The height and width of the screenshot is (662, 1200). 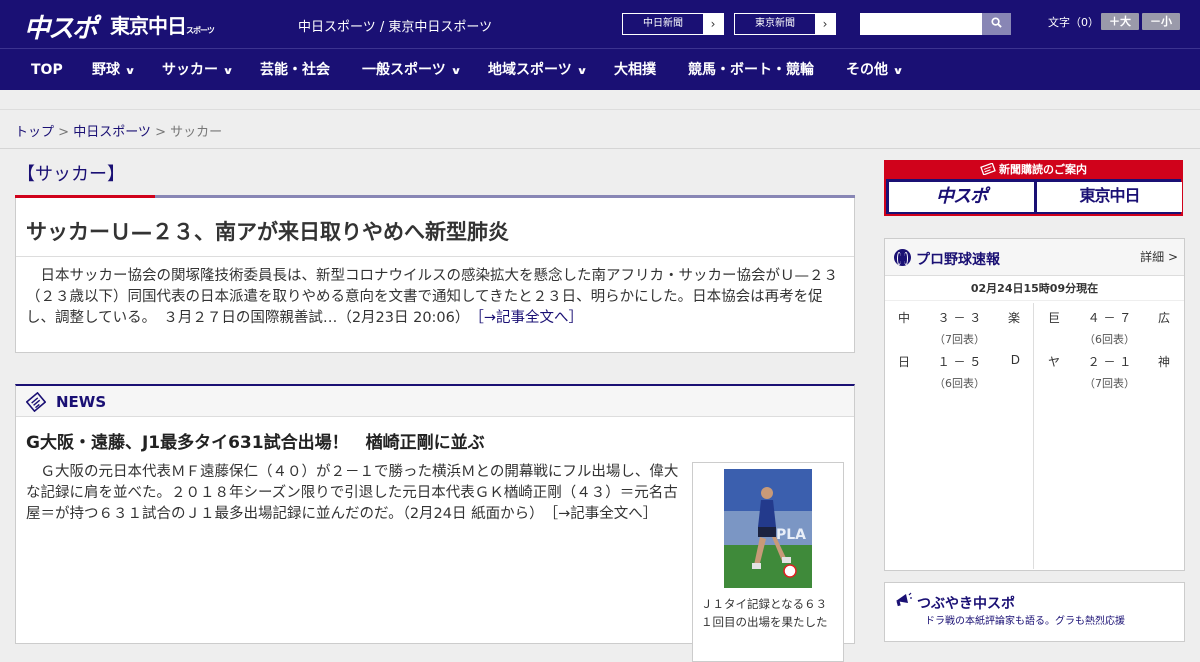 What do you see at coordinates (1025, 621) in the screenshot?
I see `tweet-subtitle: ドラ戦の本紙評論家も語る。グラも熱烈応援` at bounding box center [1025, 621].